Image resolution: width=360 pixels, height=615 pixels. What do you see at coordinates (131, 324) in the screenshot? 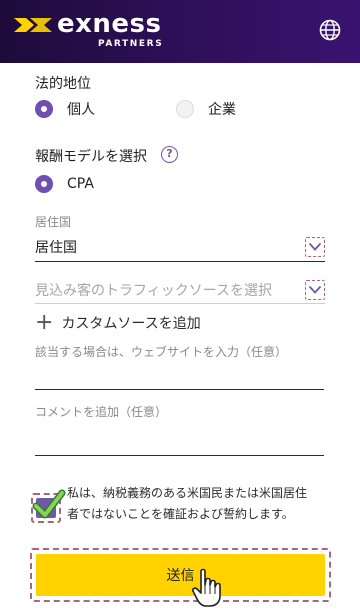
I see `add-custom-source-label: カスタムソースを追加` at bounding box center [131, 324].